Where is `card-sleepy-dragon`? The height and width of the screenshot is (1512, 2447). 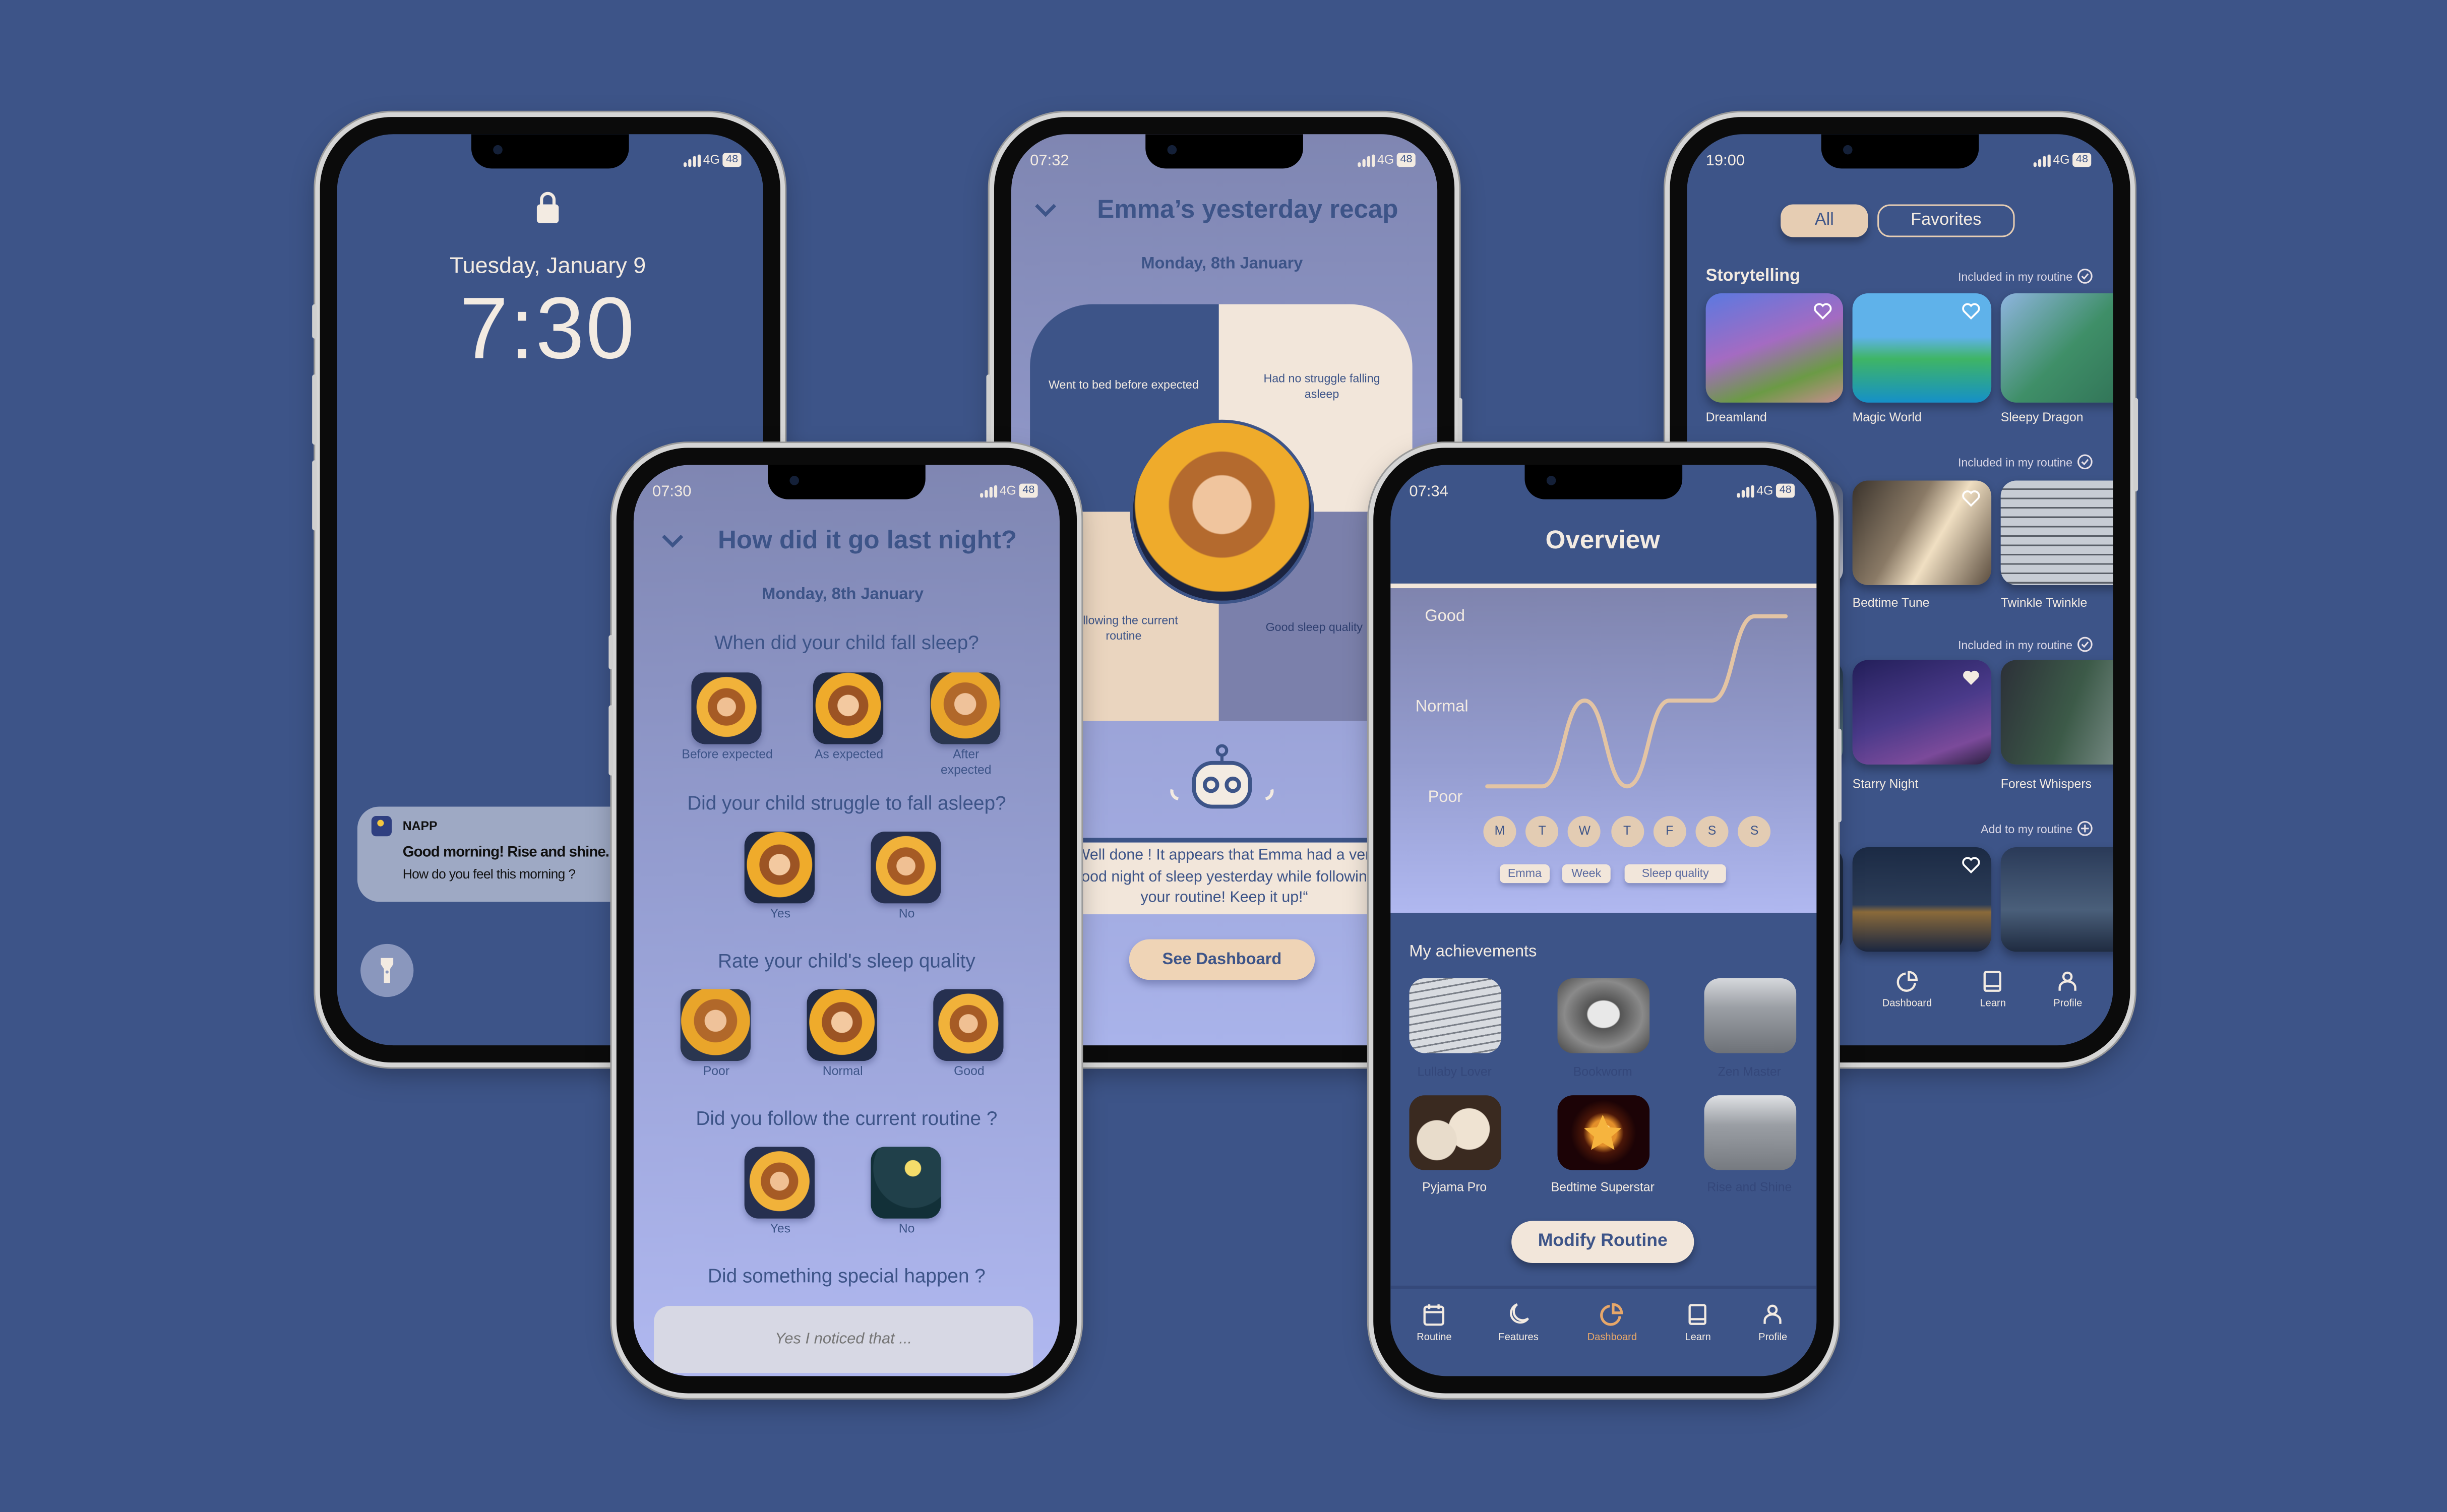 card-sleepy-dragon is located at coordinates (2056, 348).